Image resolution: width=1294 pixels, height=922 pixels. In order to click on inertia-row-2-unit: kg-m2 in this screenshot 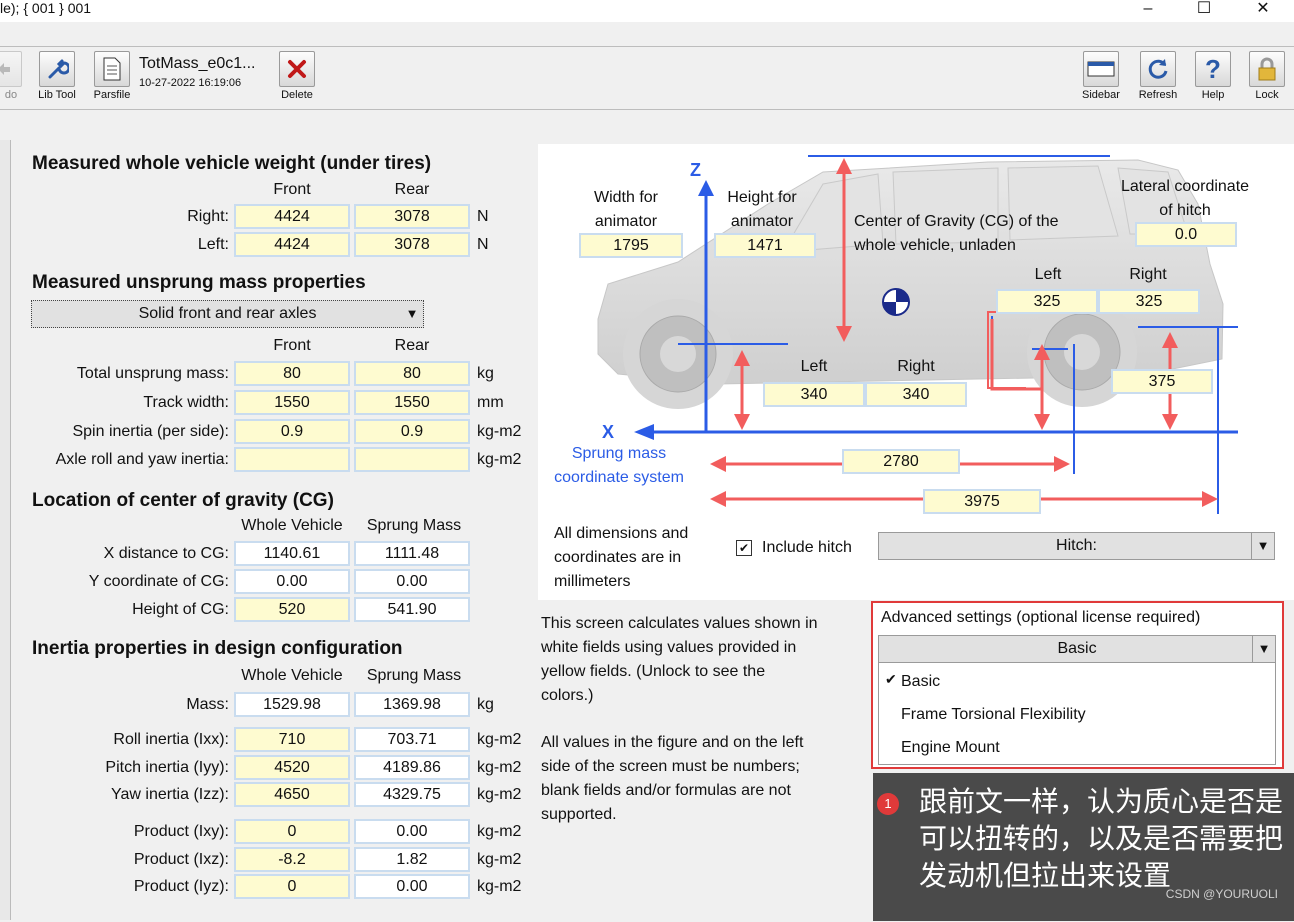, I will do `click(499, 794)`.